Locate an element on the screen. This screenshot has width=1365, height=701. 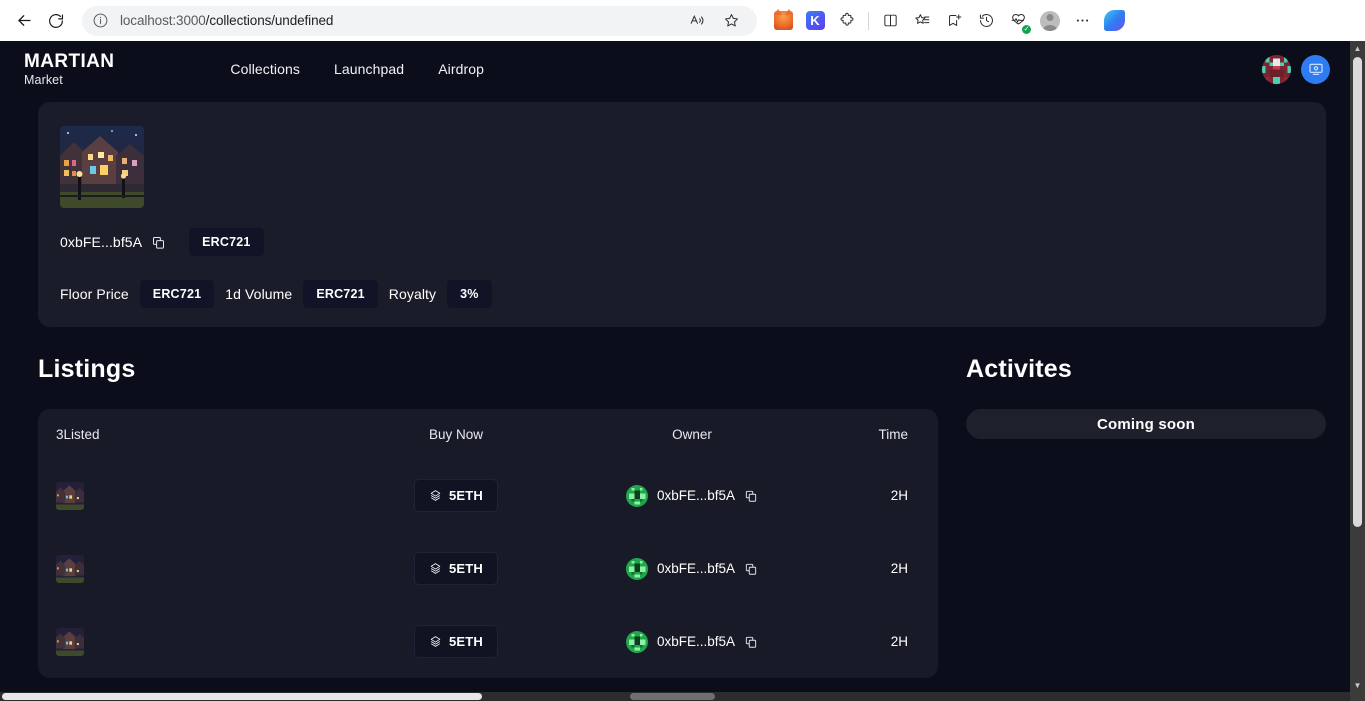
collection-address: 0xbFE...bf5A is located at coordinates (101, 242).